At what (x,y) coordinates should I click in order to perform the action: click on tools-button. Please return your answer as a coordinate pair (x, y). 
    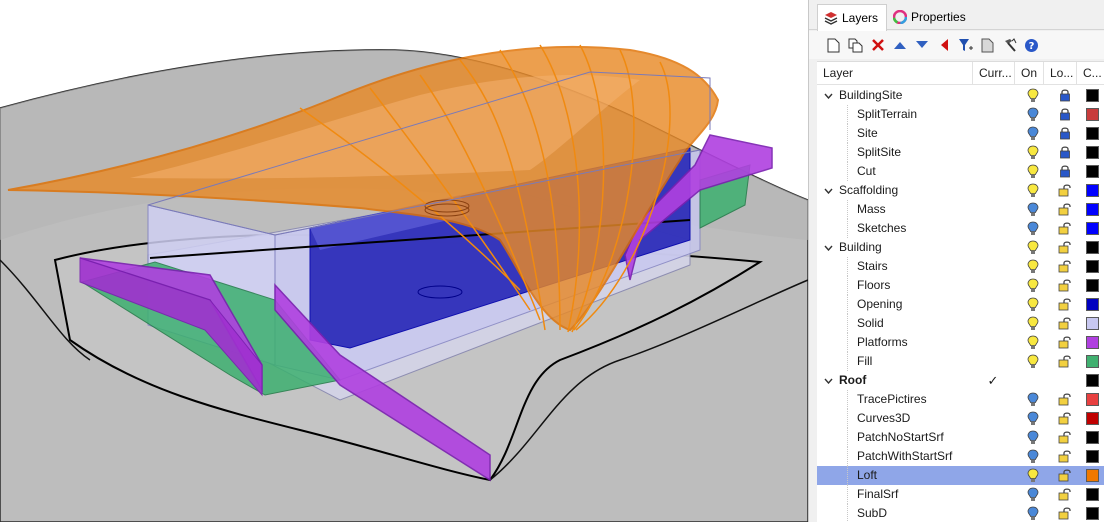
    Looking at the image, I should click on (1009, 45).